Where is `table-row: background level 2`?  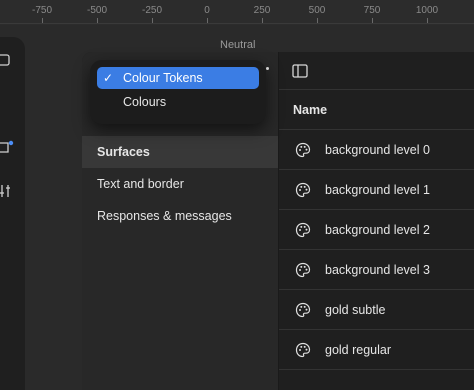
table-row: background level 2 is located at coordinates (376, 230).